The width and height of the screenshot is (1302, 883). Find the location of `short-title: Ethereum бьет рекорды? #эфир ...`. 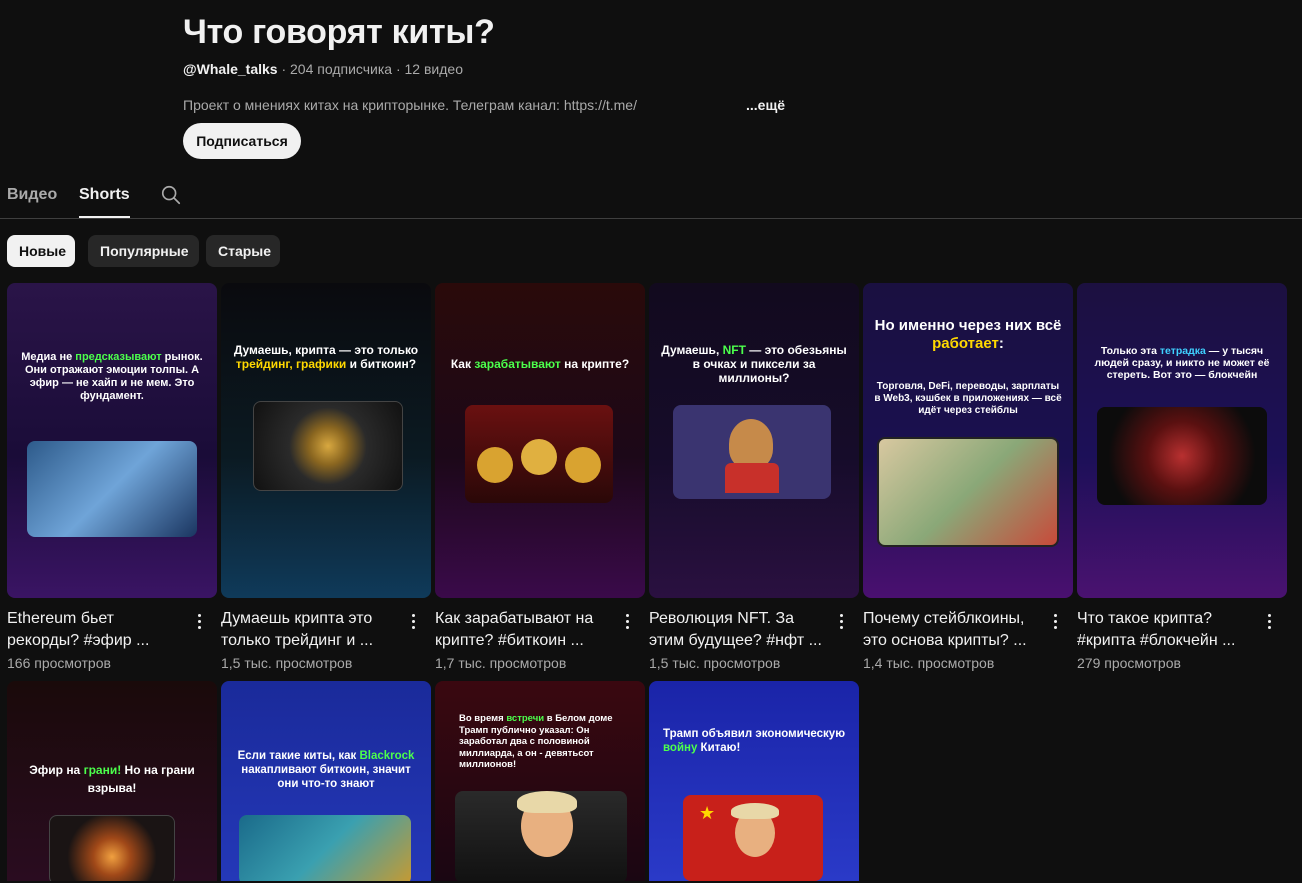

short-title: Ethereum бьет рекорды? #эфир ... is located at coordinates (97, 630).